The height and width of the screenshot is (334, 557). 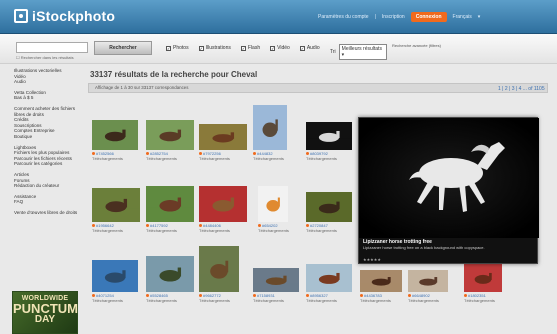 I want to click on sidebar-link: Parcourir les catégories, so click(x=50, y=164).